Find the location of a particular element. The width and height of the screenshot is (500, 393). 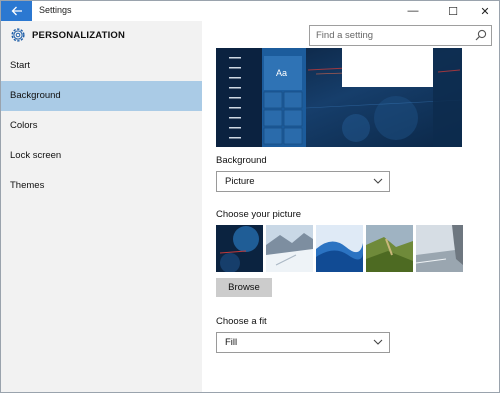

sidebar-item-label: Colors is located at coordinates (24, 125).